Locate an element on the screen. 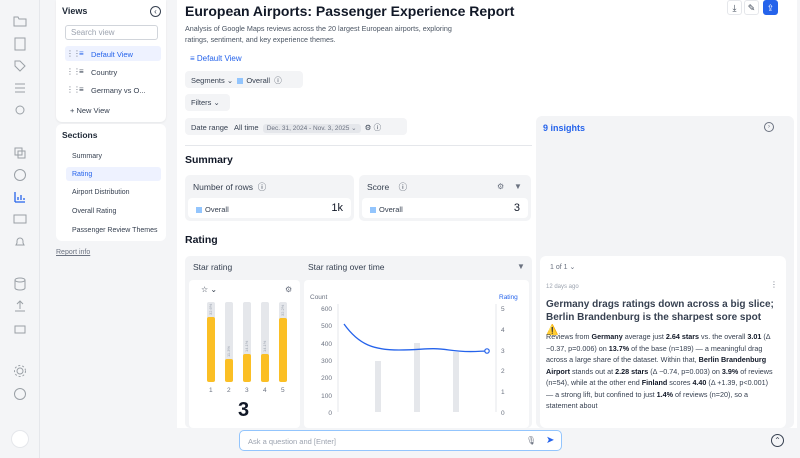 The width and height of the screenshot is (800, 458). tick-label: 1 is located at coordinates (211, 390).